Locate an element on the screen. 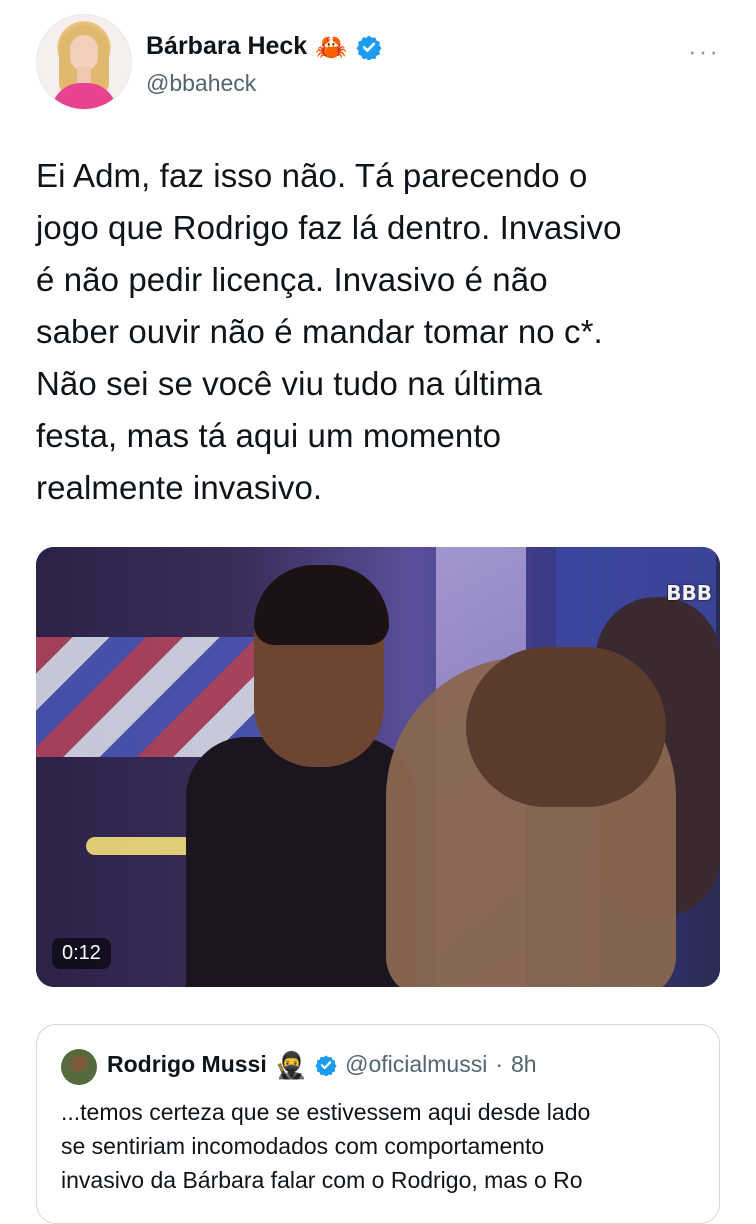 The height and width of the screenshot is (1224, 756). tweet-line: festa, mas tá aqui um momento is located at coordinates (269, 435).